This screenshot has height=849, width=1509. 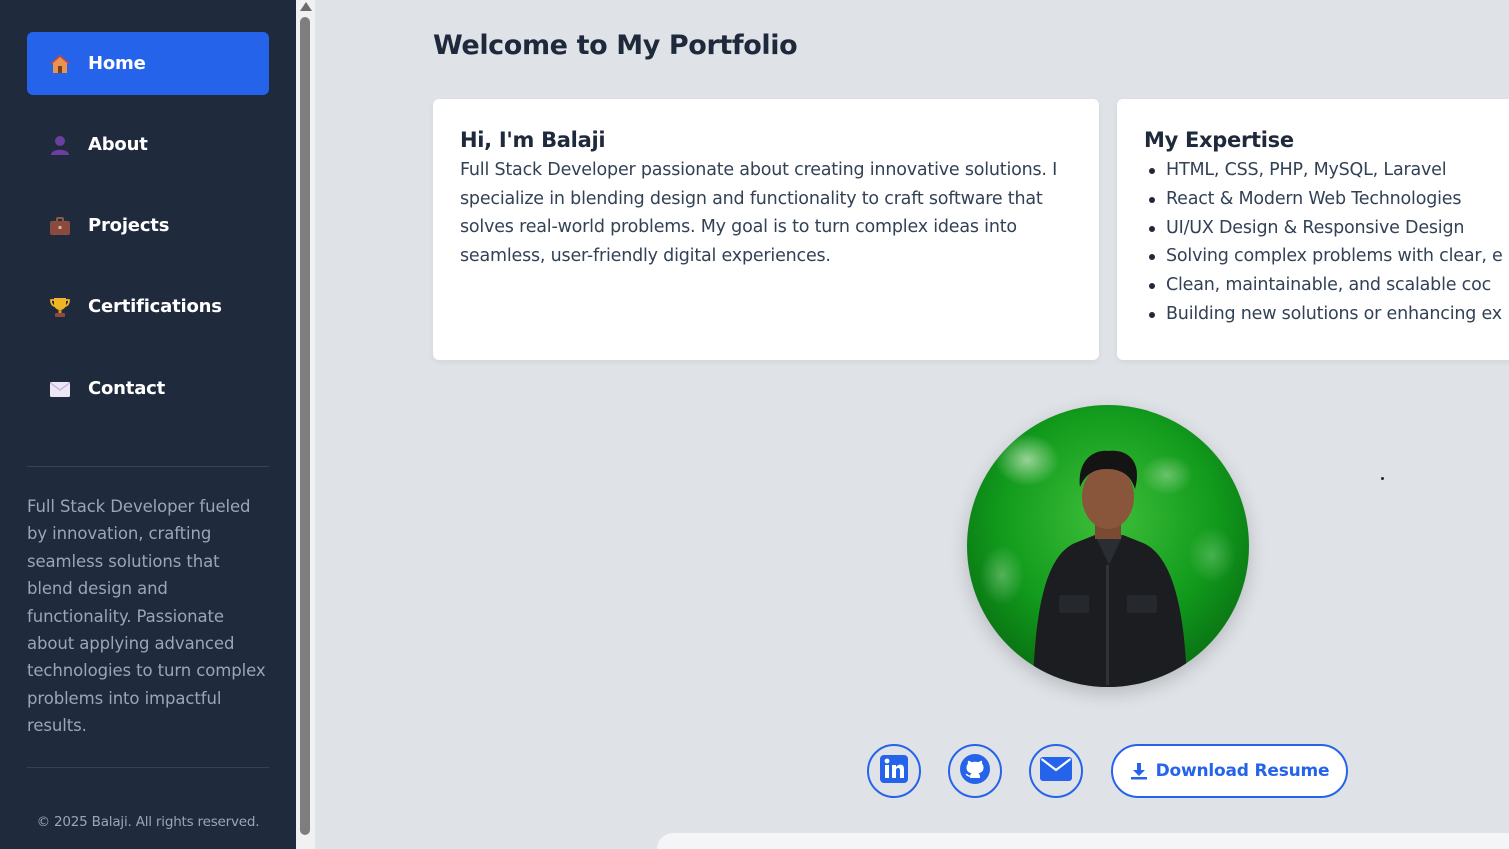 I want to click on list-item: Building new solutions or enhancing ex, so click(x=1326, y=314).